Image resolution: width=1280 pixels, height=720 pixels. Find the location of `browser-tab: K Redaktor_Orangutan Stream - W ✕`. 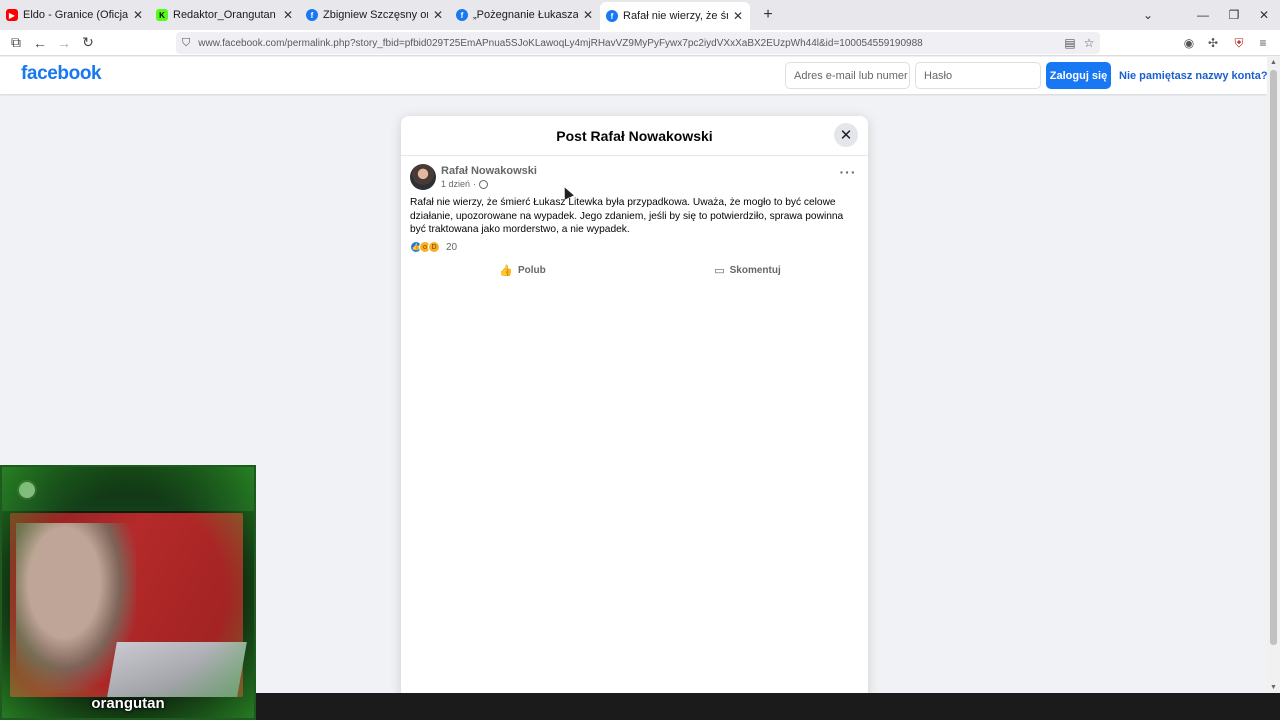

browser-tab: K Redaktor_Orangutan Stream - W ✕ is located at coordinates (225, 15).